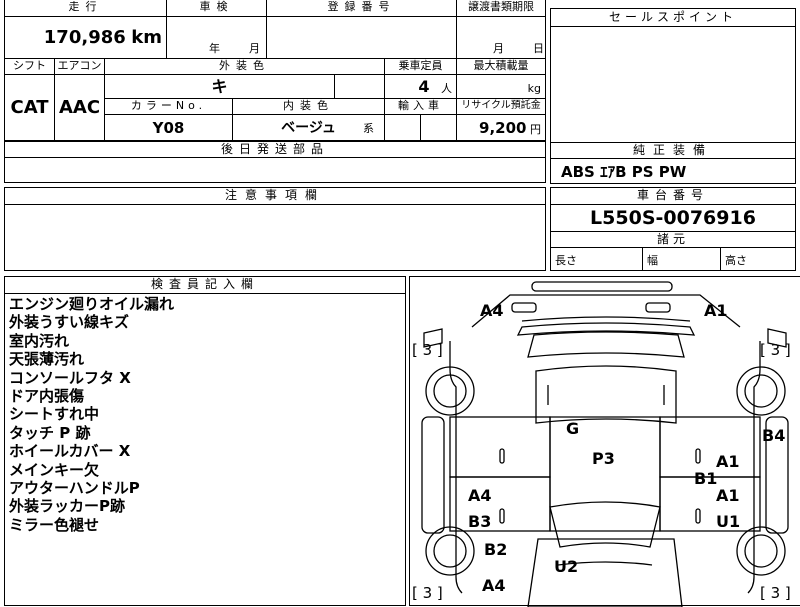  What do you see at coordinates (673, 151) in the screenshot?
I see `standard-equipment-label: 純正装備` at bounding box center [673, 151].